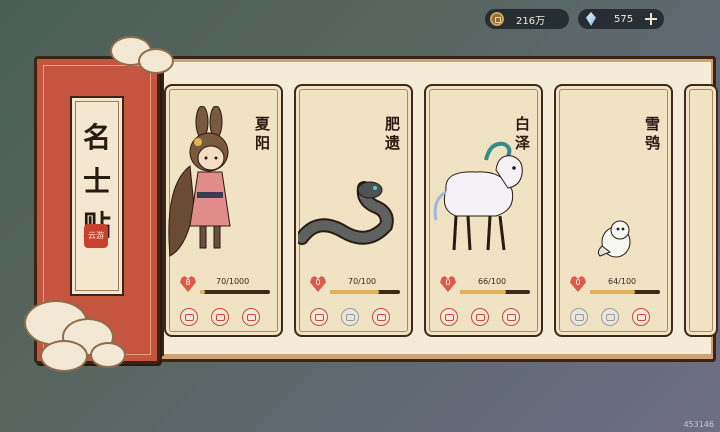 The height and width of the screenshot is (432, 720). What do you see at coordinates (622, 281) in the screenshot?
I see `affinity-progress-text: 64/100` at bounding box center [622, 281].